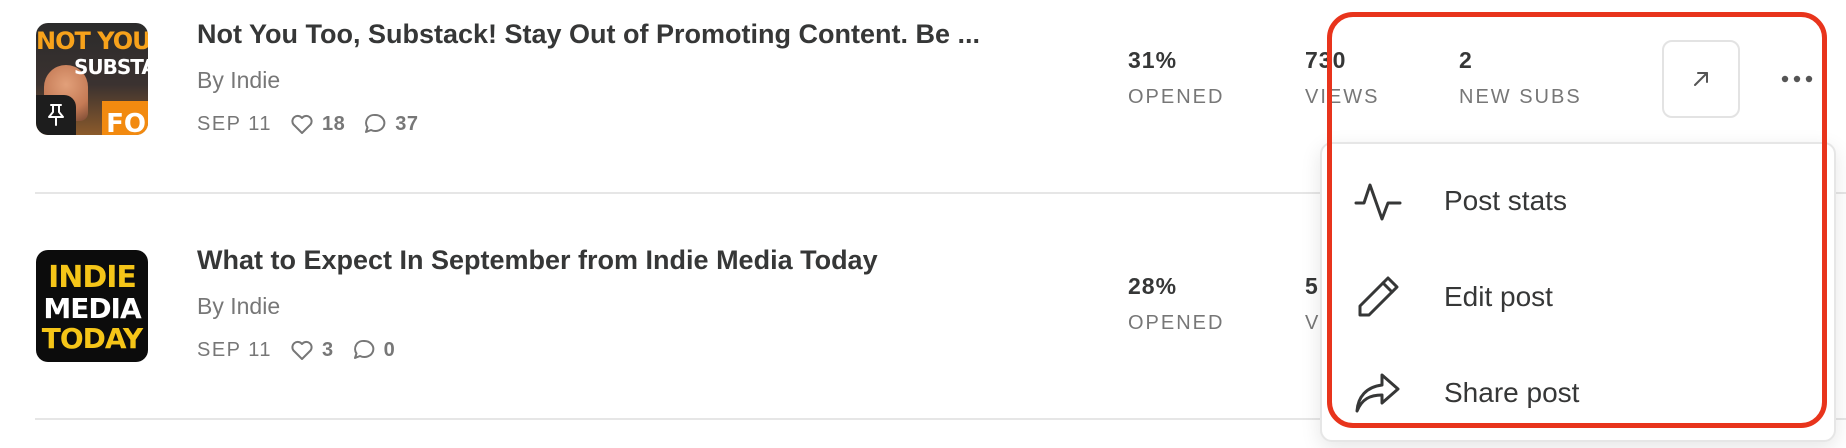 The image size is (1846, 448). Describe the element at coordinates (126, 122) in the screenshot. I see `thumbnail-text: FO` at that location.